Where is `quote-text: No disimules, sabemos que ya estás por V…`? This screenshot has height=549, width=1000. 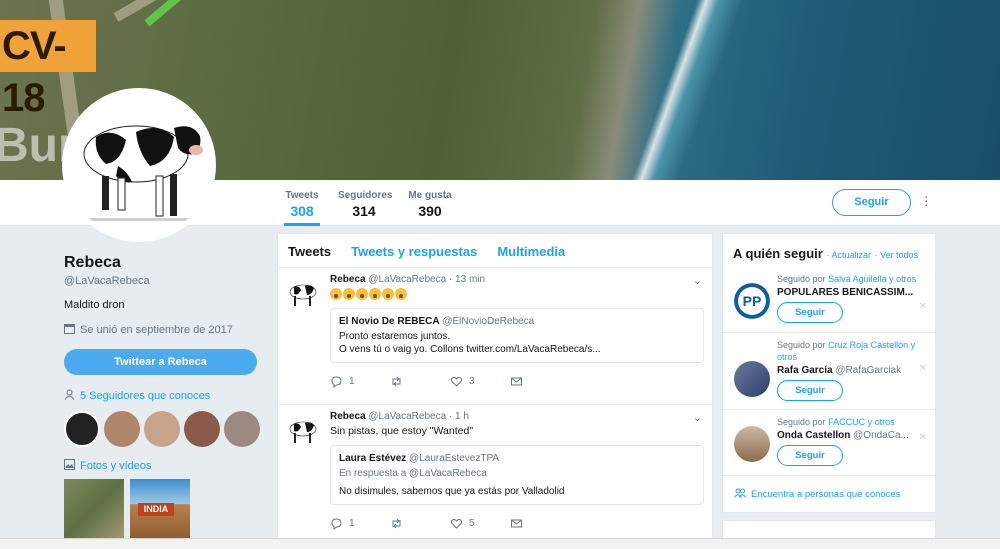
quote-text: No disimules, sabemos que ya estás por V… is located at coordinates (452, 491).